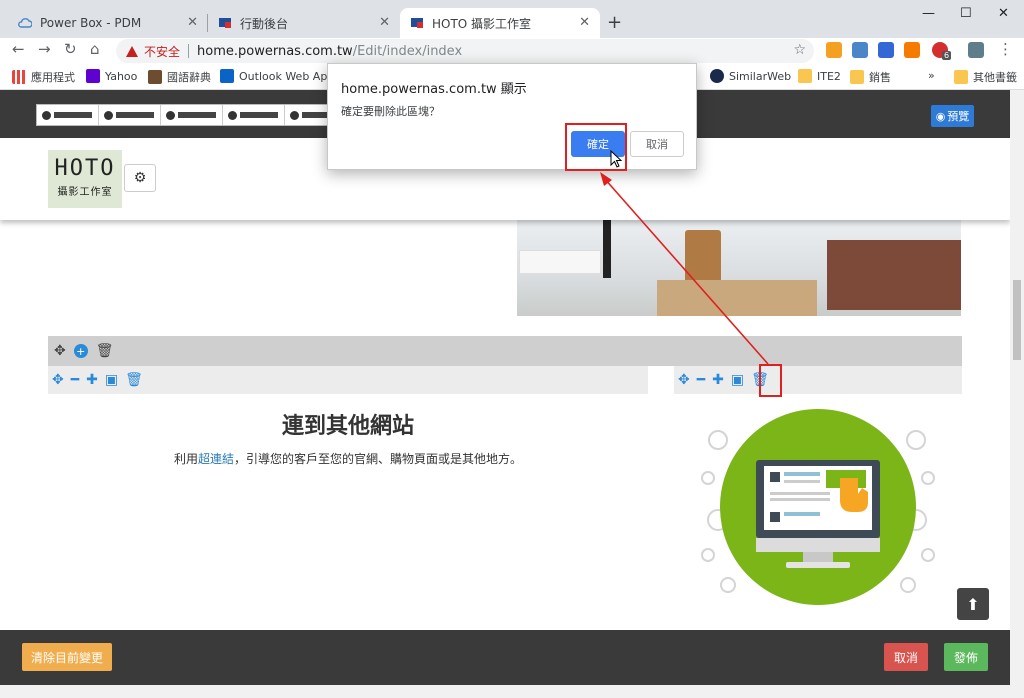  Describe the element at coordinates (304, 23) in the screenshot. I see `tab-backend: 行動後台 ✕` at that location.